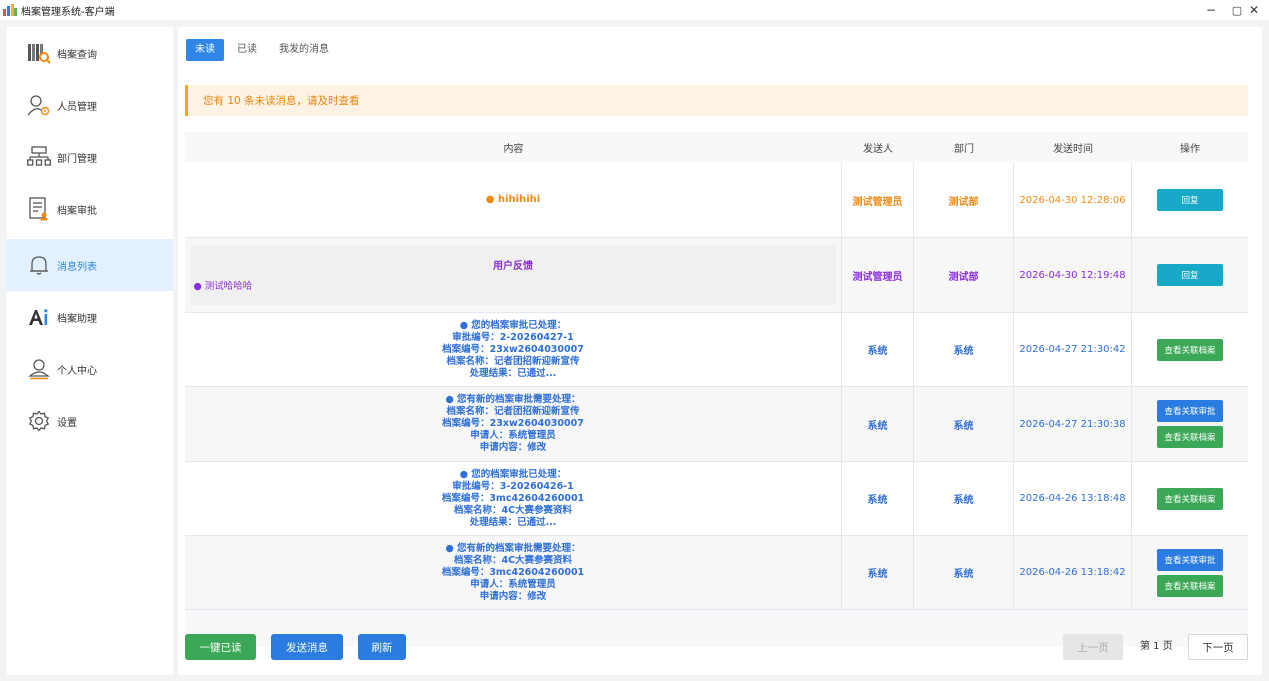  I want to click on sidebar-item-label: 部门管理, so click(77, 159).